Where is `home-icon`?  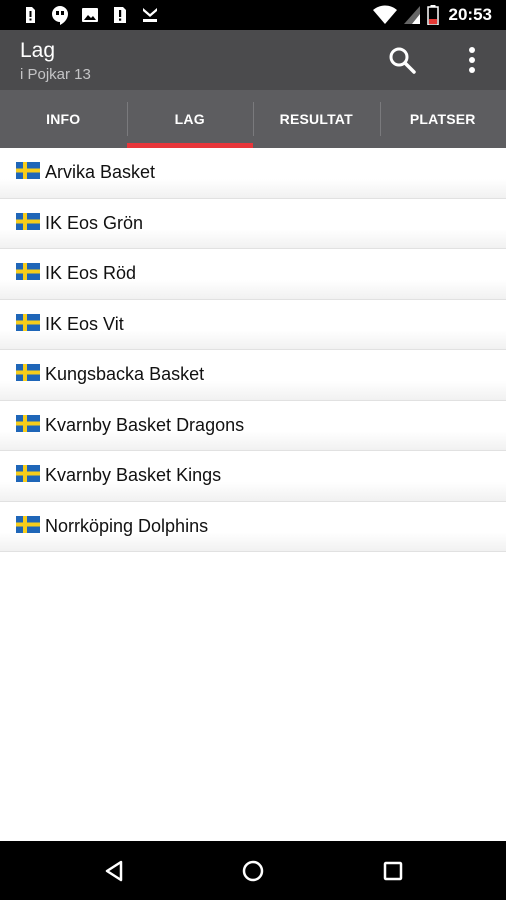
home-icon is located at coordinates (253, 871).